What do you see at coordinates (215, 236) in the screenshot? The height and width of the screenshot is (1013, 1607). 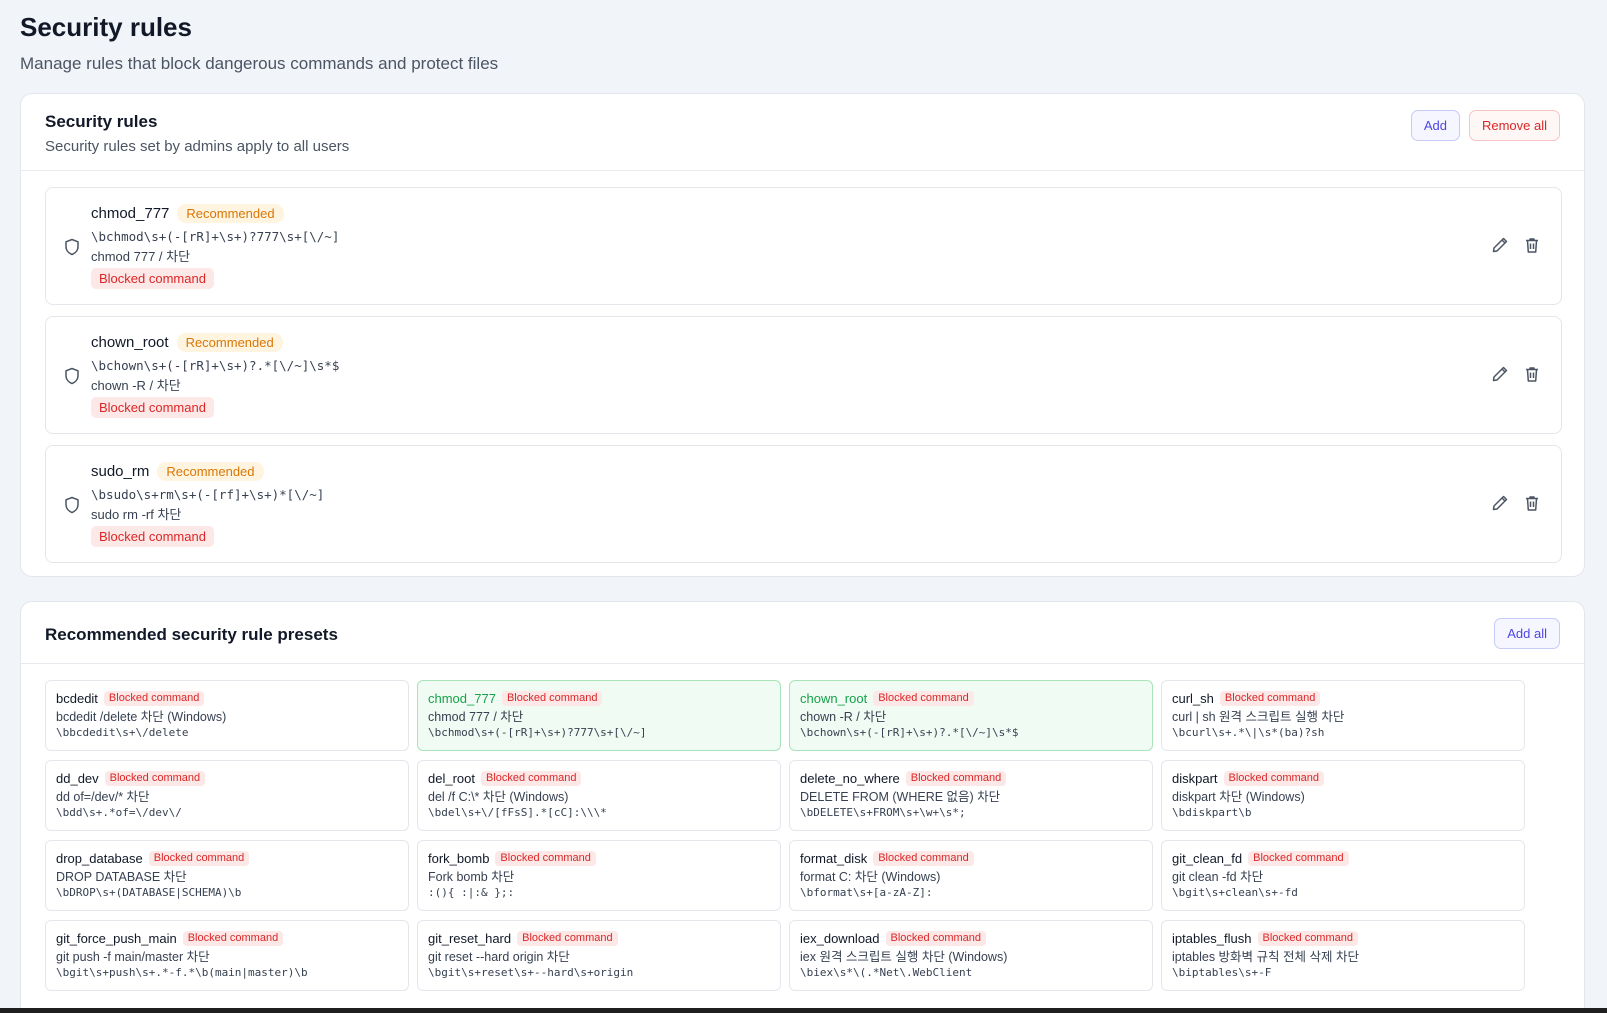 I see `rule-pattern: \bchmod\s+(-[rR]+\s+)?777\s+[\/~]` at bounding box center [215, 236].